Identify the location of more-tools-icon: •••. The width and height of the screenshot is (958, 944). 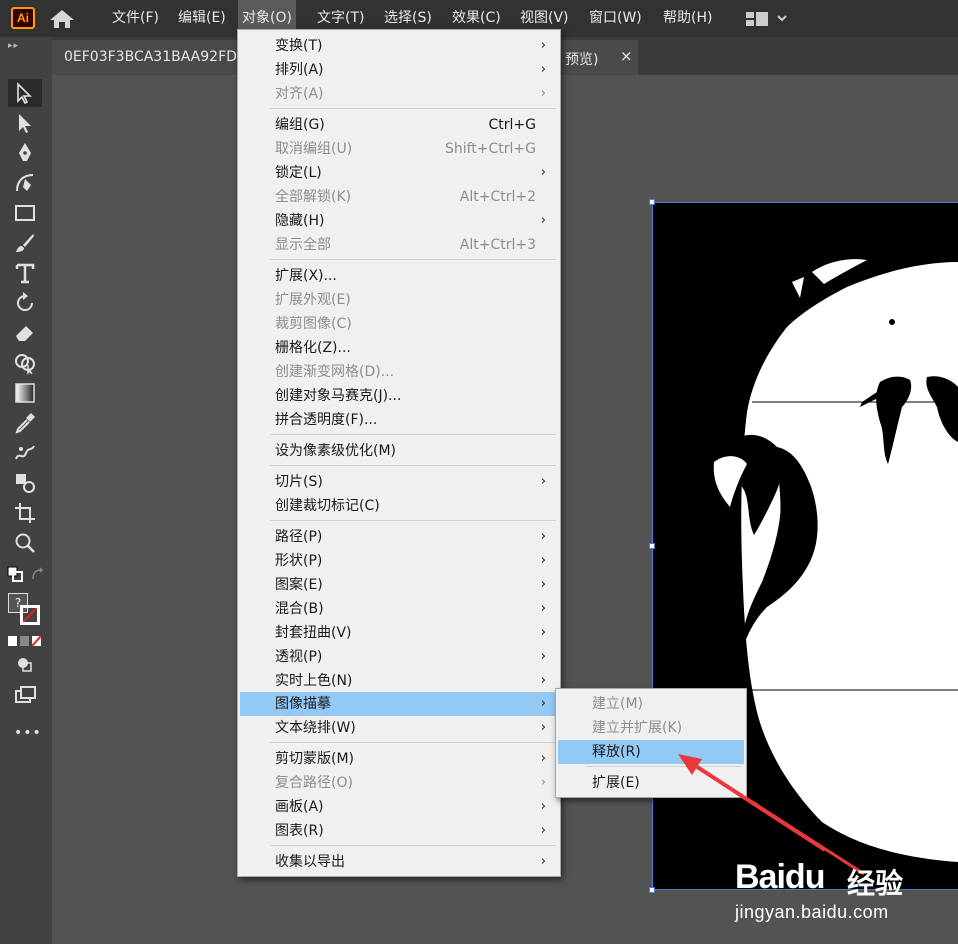
(28, 733).